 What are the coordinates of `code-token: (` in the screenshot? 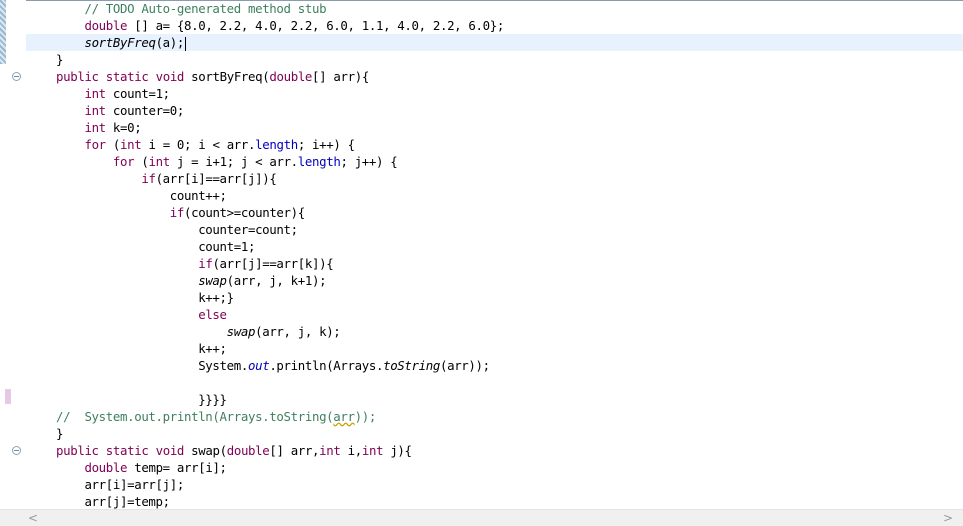 It's located at (113, 144).